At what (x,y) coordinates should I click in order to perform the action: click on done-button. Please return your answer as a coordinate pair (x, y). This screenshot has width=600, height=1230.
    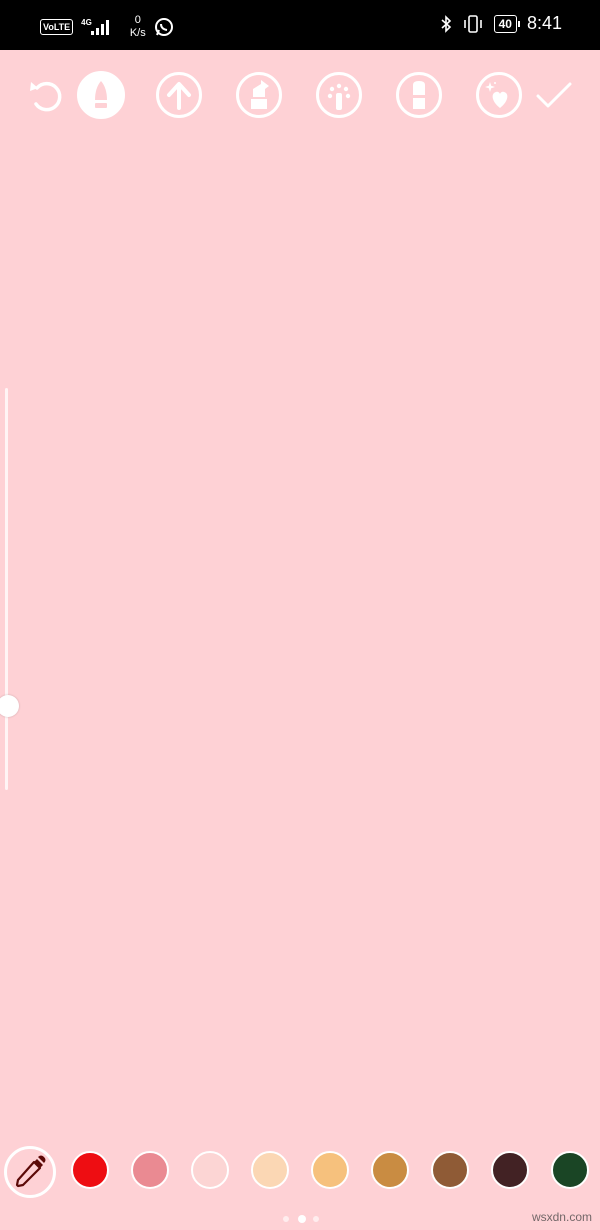
    Looking at the image, I should click on (554, 96).